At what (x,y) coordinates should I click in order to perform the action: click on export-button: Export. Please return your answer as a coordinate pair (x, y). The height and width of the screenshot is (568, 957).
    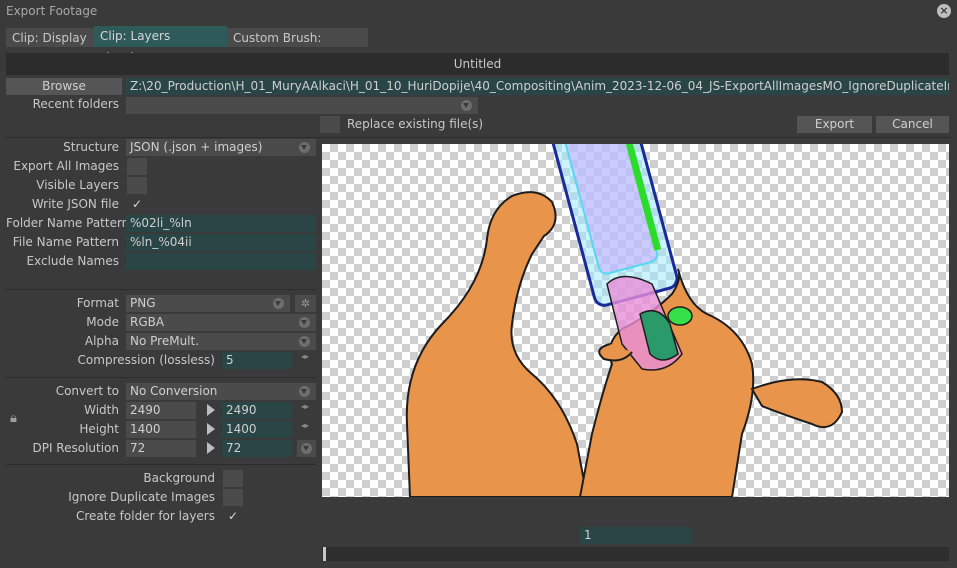
    Looking at the image, I should click on (834, 124).